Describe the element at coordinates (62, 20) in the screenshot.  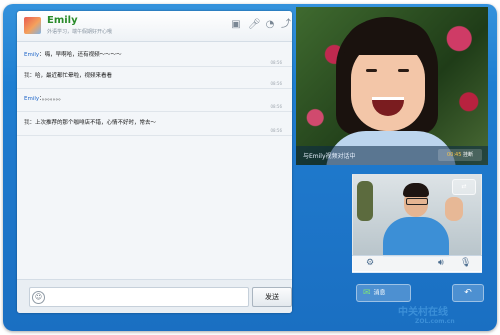
I see `contact-name: Emily` at that location.